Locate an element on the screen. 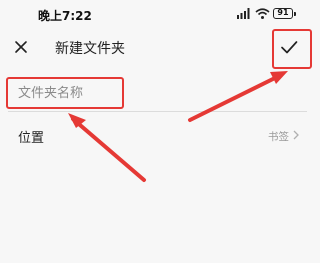 This screenshot has height=263, width=320. arrow-to-name-field is located at coordinates (108, 149).